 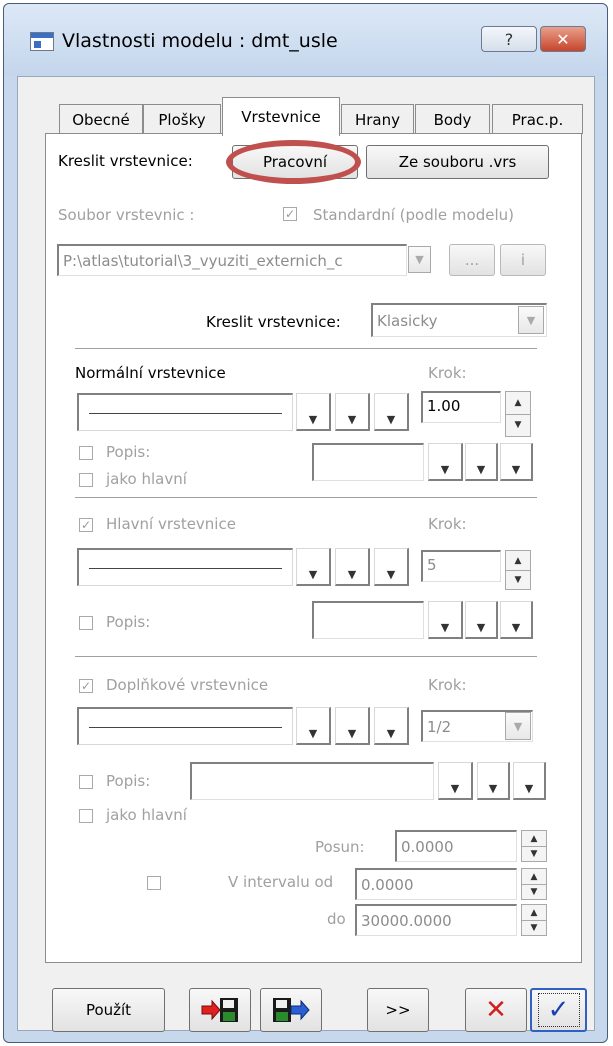 What do you see at coordinates (146, 479) in the screenshot?
I see `normal-as-main-label: jako hlavní` at bounding box center [146, 479].